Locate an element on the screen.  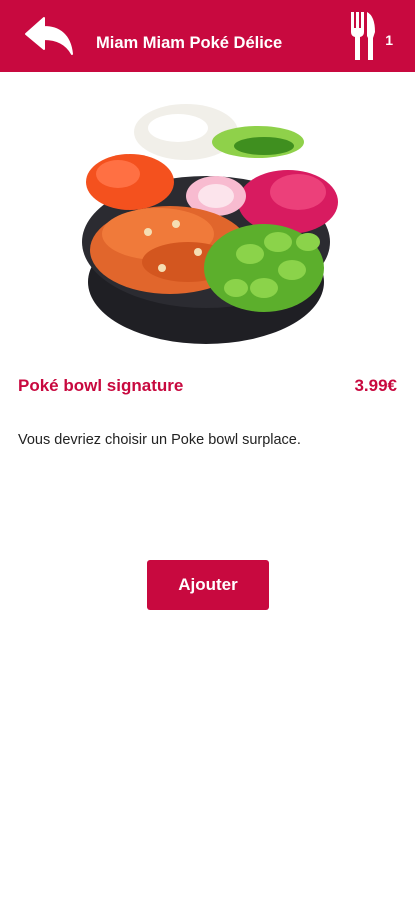
page-title: Miam Miam Poké Délice is located at coordinates (189, 43).